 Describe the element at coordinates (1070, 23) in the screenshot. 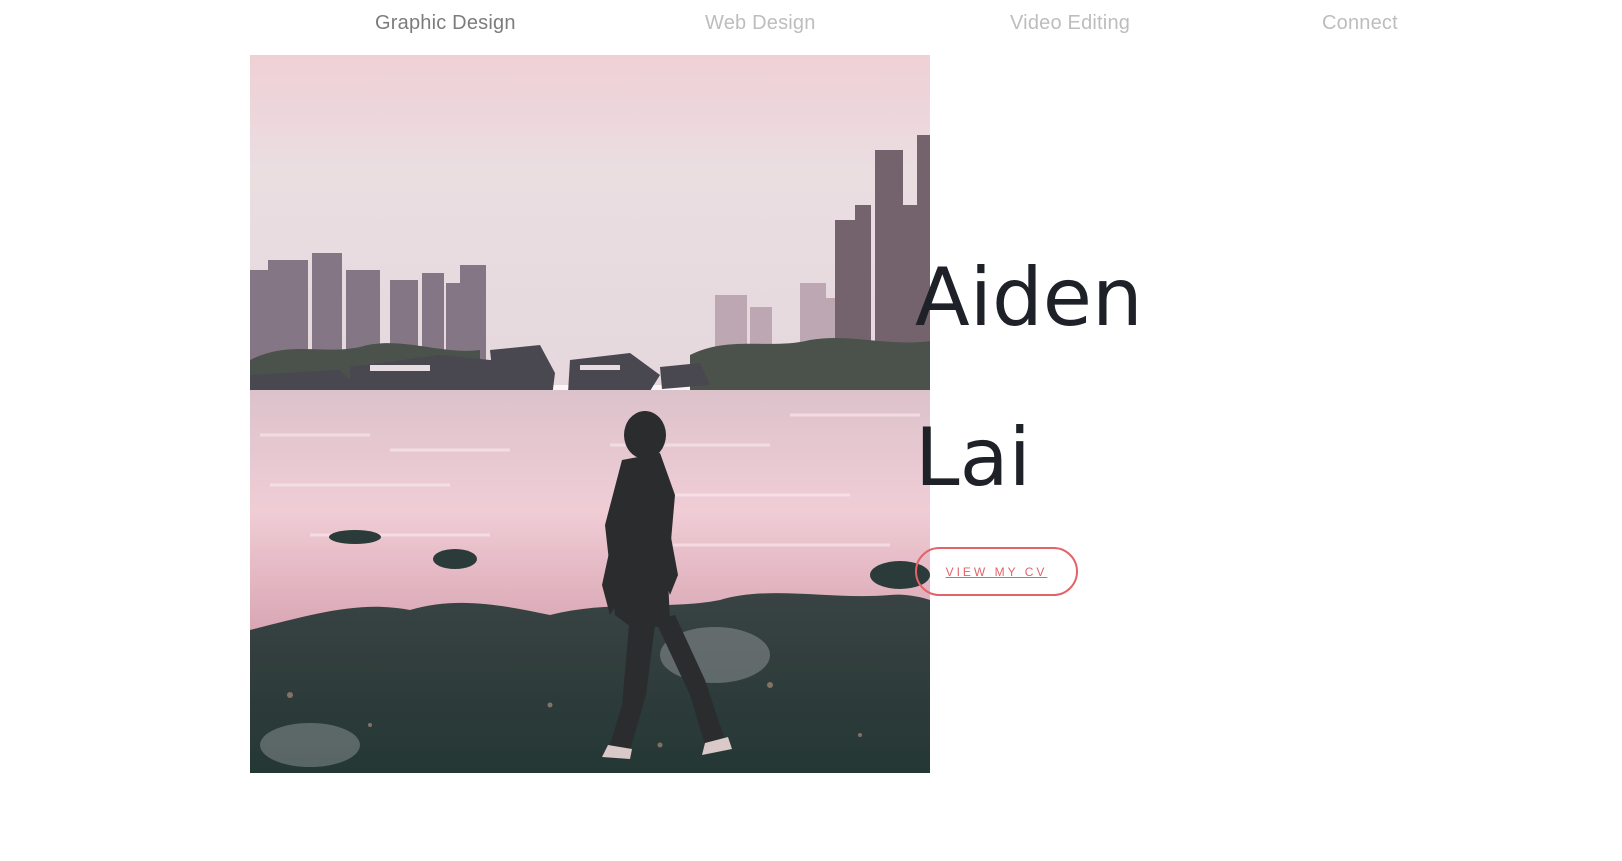

I see `nav-video-editing: Video Editing` at that location.